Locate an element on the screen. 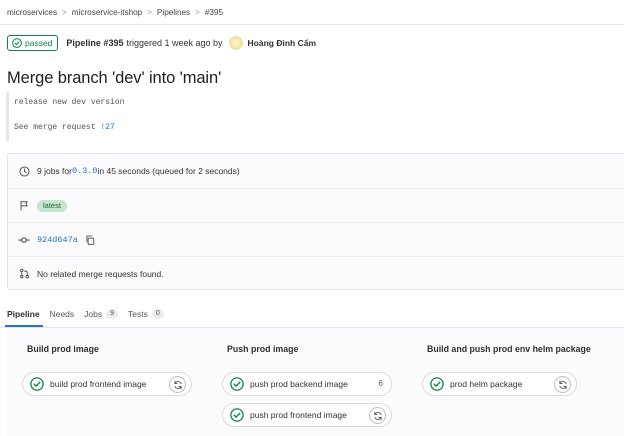 This screenshot has width=624, height=436. commit-description-mr-line: See merge request !27 is located at coordinates (64, 127).